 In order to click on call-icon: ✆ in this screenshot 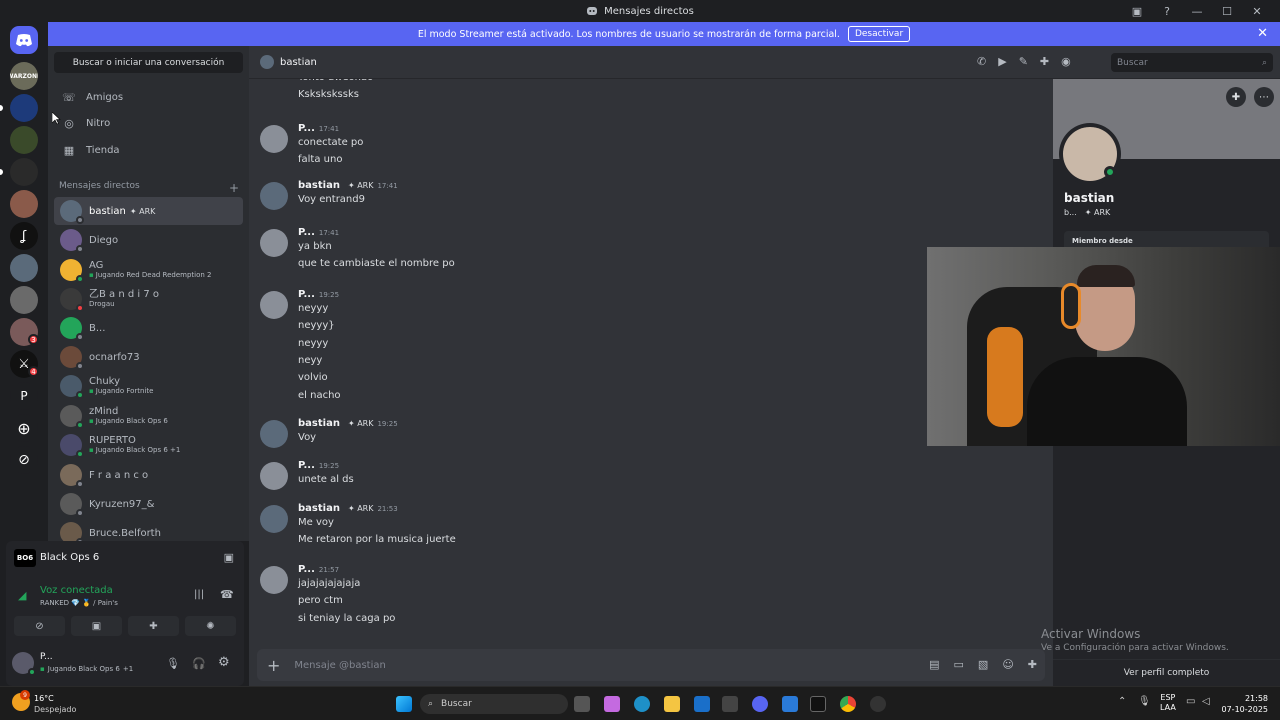, I will do `click(981, 61)`.